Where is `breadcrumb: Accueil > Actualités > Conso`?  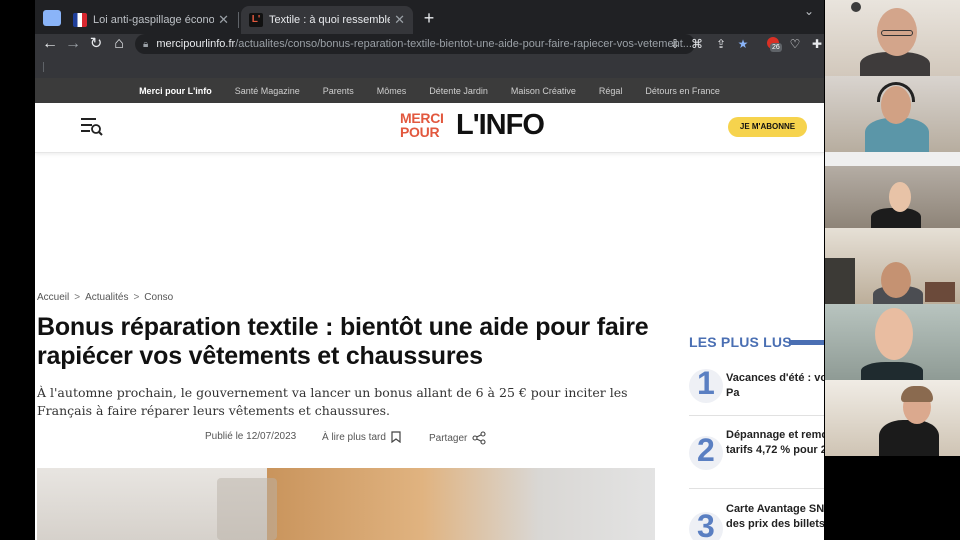
breadcrumb: Accueil > Actualités > Conso is located at coordinates (105, 297).